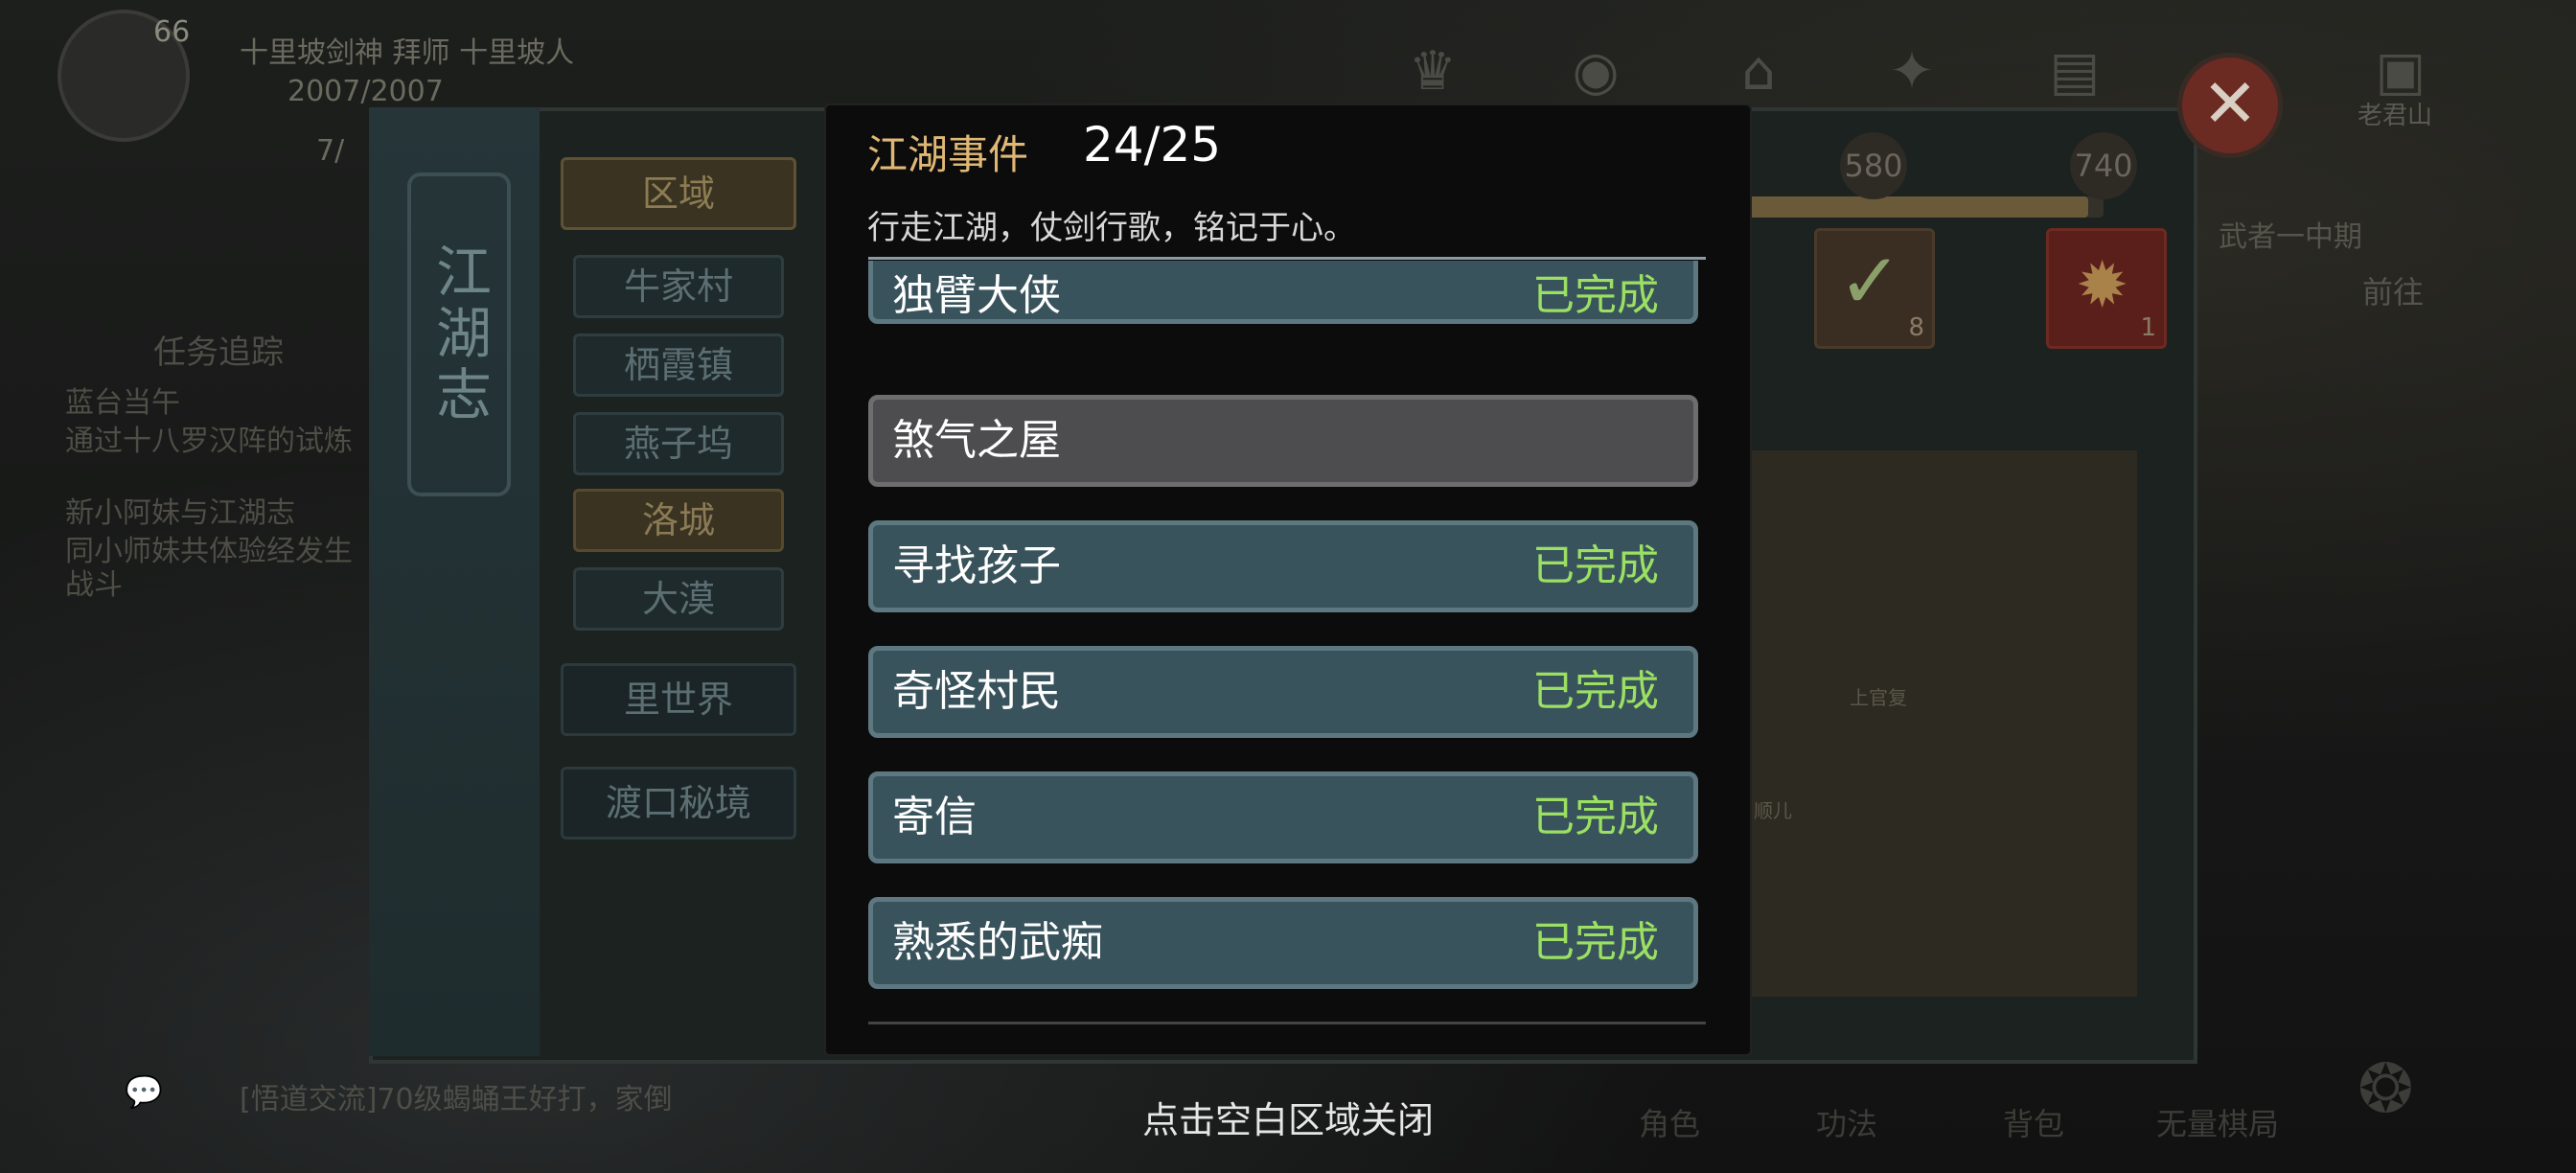 This screenshot has width=2576, height=1173. I want to click on book-progress-bar, so click(1907, 207).